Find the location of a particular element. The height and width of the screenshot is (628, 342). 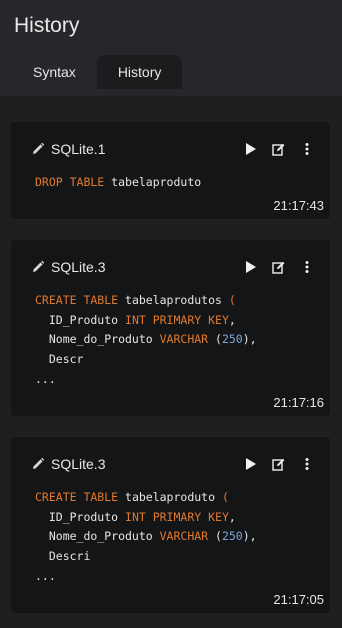

entry-timestamp: 21:17:43 is located at coordinates (298, 205).